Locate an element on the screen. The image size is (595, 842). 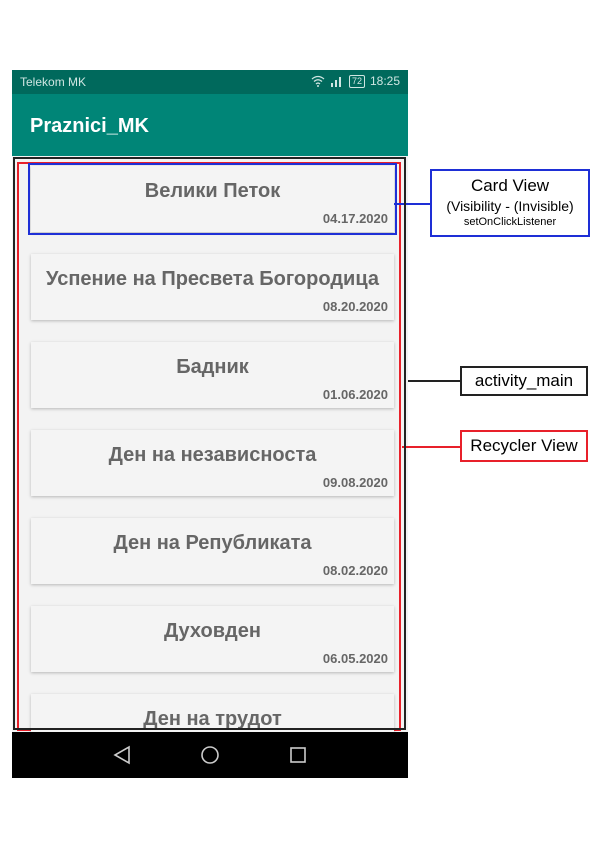
card-view-connector is located at coordinates (412, 204).